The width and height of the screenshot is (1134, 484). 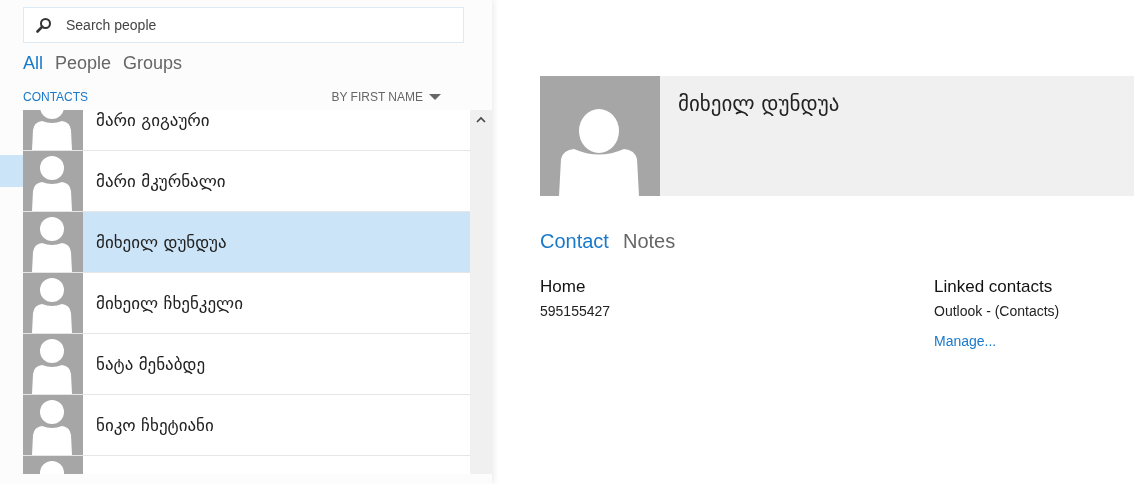 What do you see at coordinates (649, 241) in the screenshot?
I see `detail-tab: Notes` at bounding box center [649, 241].